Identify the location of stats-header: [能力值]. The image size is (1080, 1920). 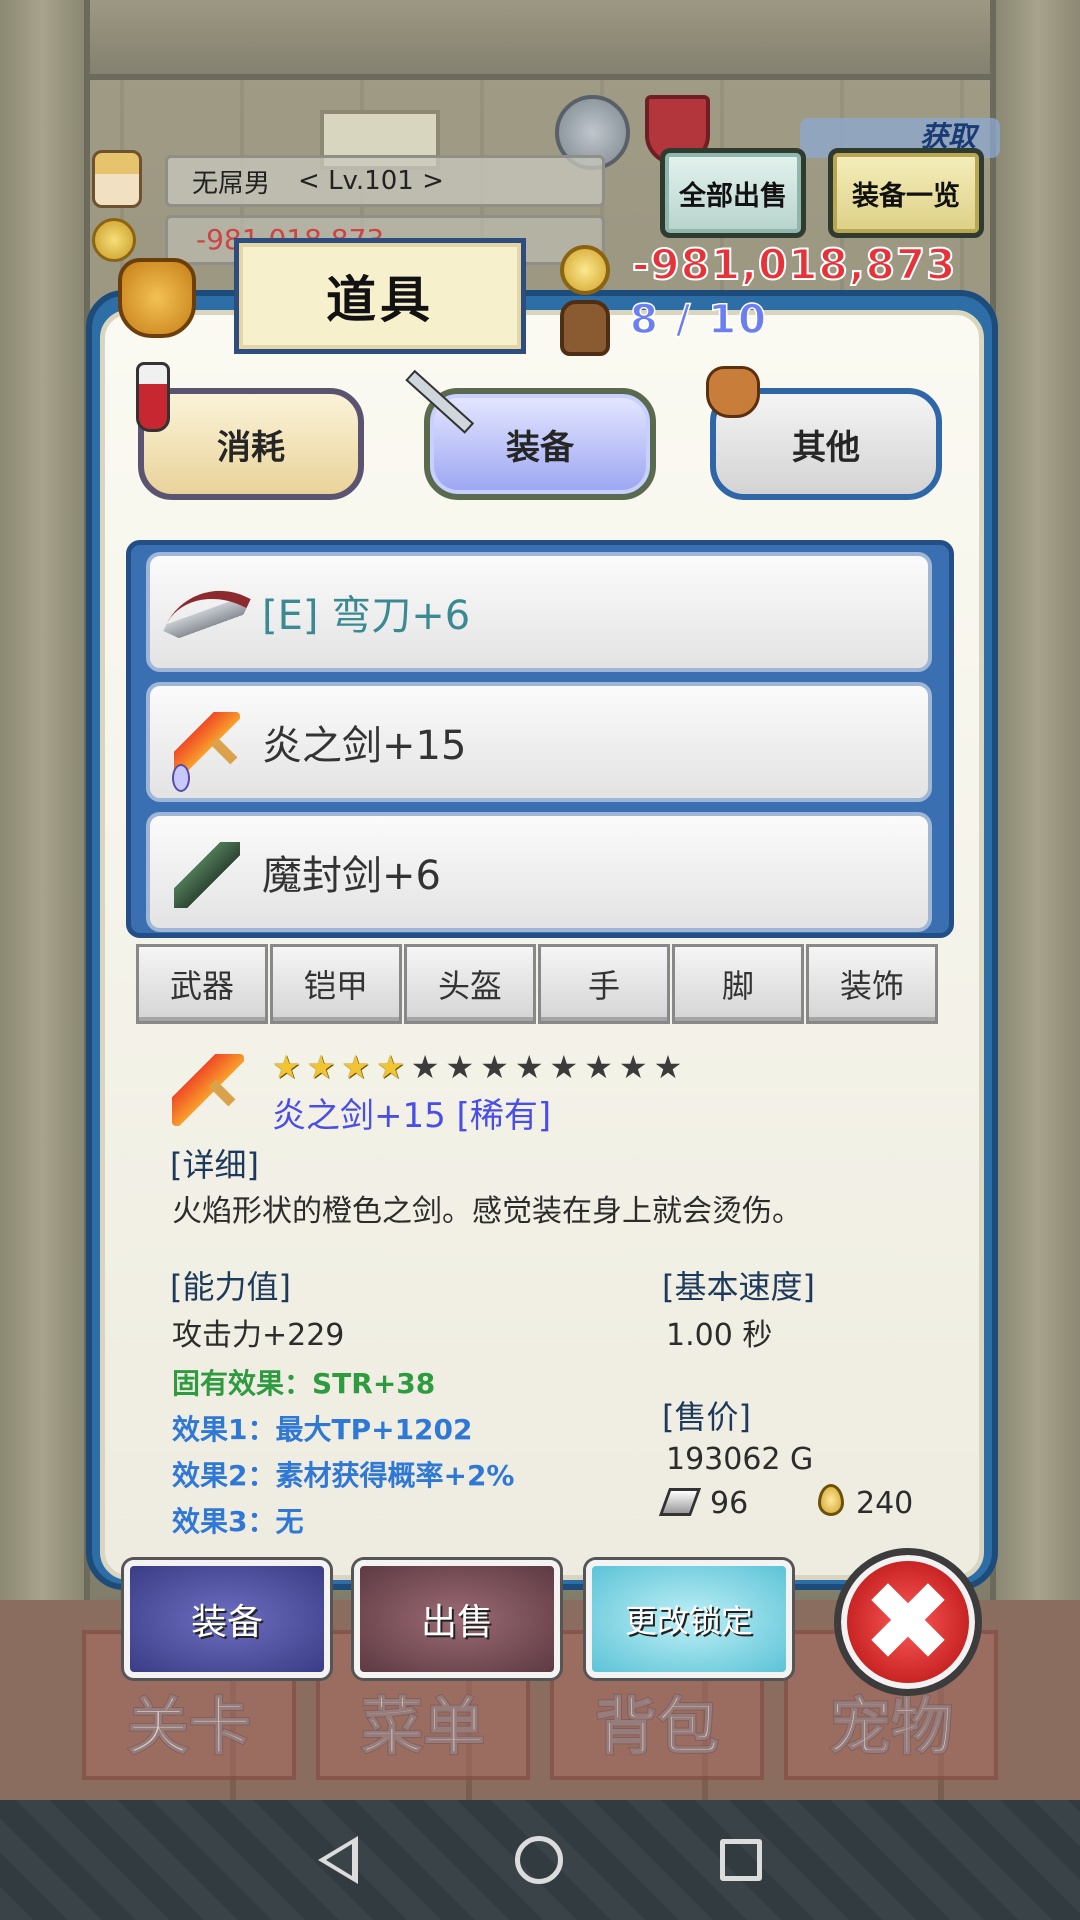
(230, 1287).